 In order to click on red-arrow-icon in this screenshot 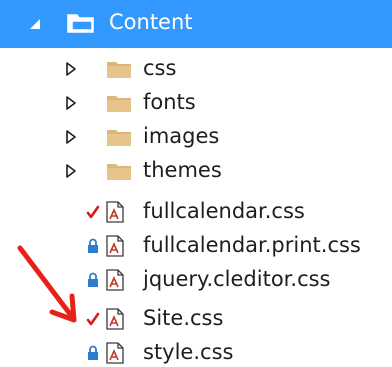, I will do `click(47, 284)`.